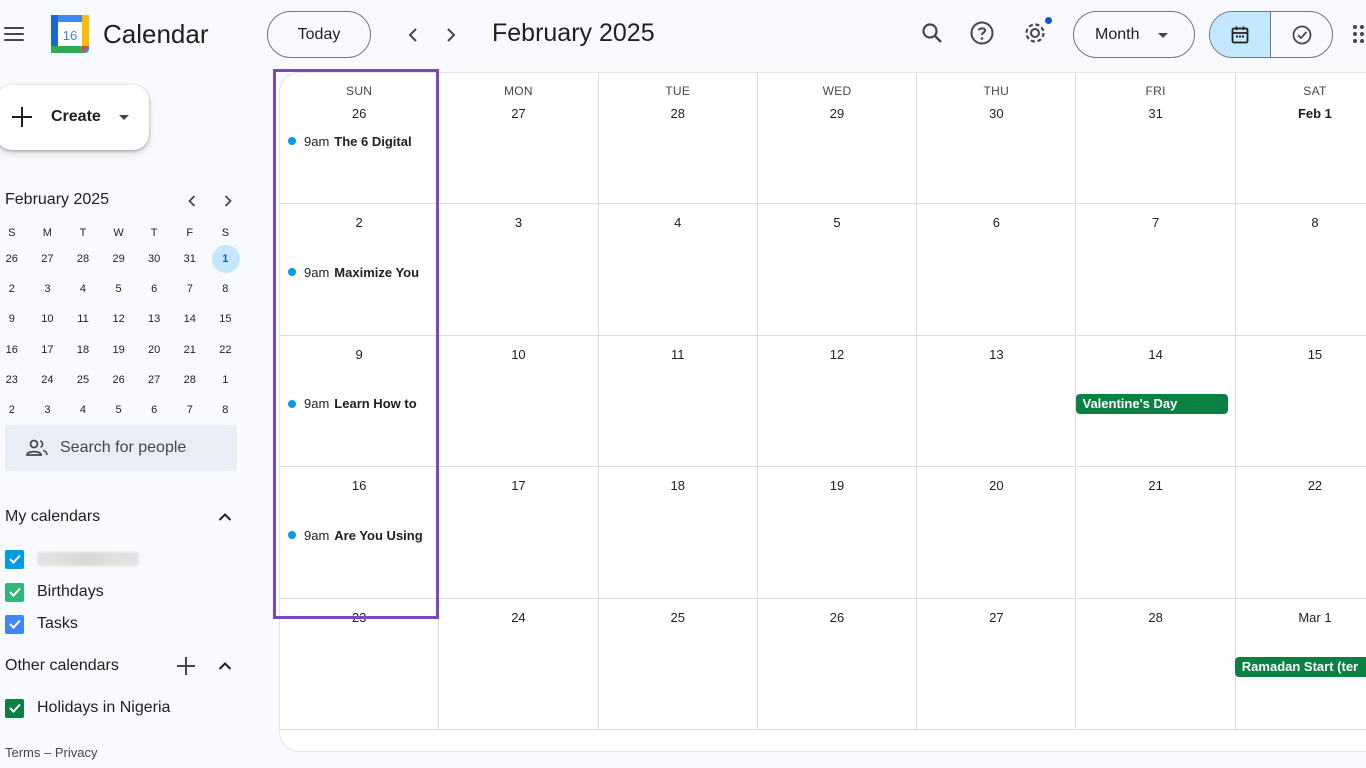 This screenshot has width=1366, height=768. Describe the element at coordinates (678, 485) in the screenshot. I see `day-number: 18` at that location.